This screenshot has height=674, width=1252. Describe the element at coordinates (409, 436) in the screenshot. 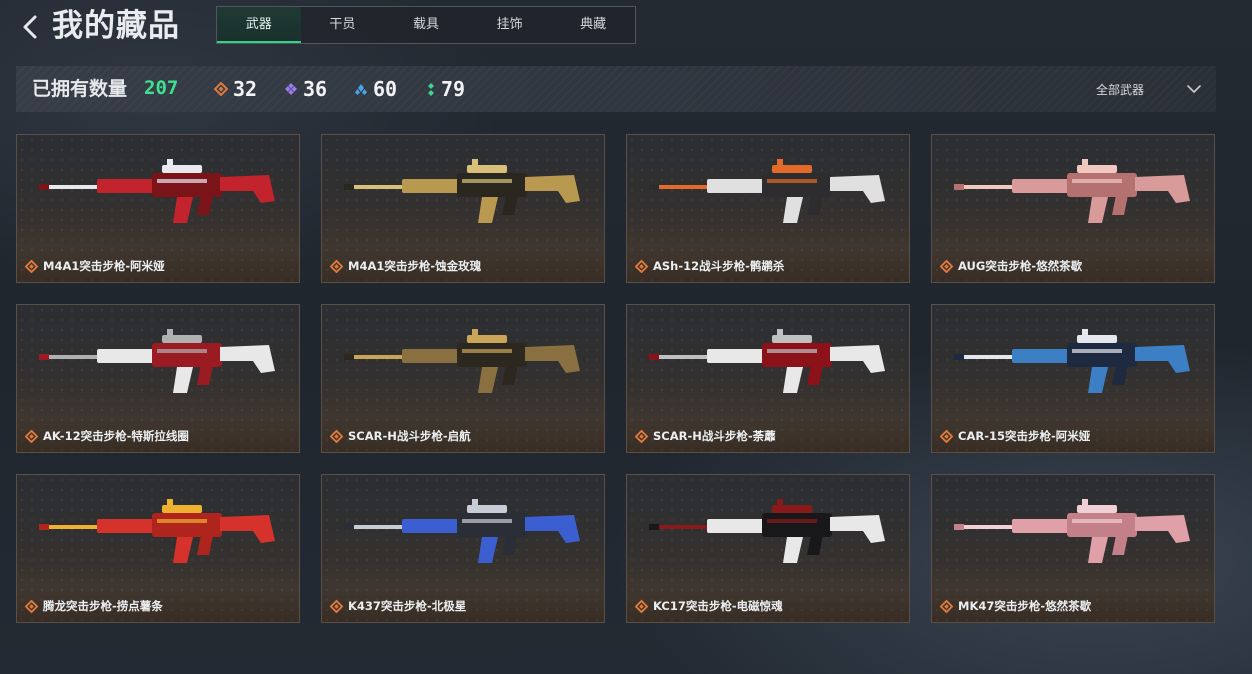

I see `weapon-name: SCAR-H战斗步枪-启航` at that location.